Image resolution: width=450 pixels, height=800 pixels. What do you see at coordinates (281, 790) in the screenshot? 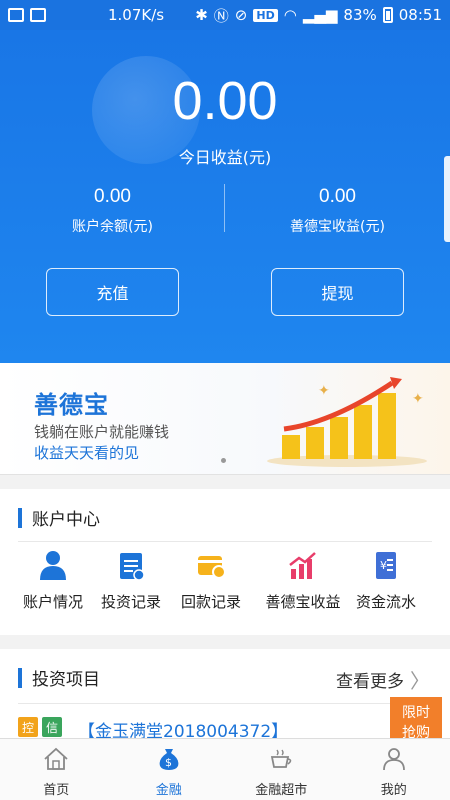
I see `tab-finance-market-label: 金融超市` at bounding box center [281, 790].